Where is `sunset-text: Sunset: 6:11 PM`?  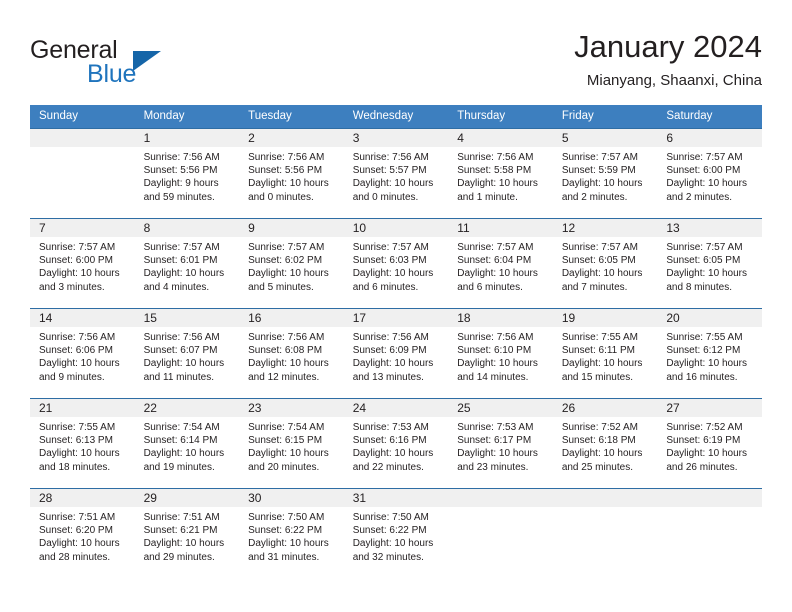
sunset-text: Sunset: 6:11 PM is located at coordinates (598, 351).